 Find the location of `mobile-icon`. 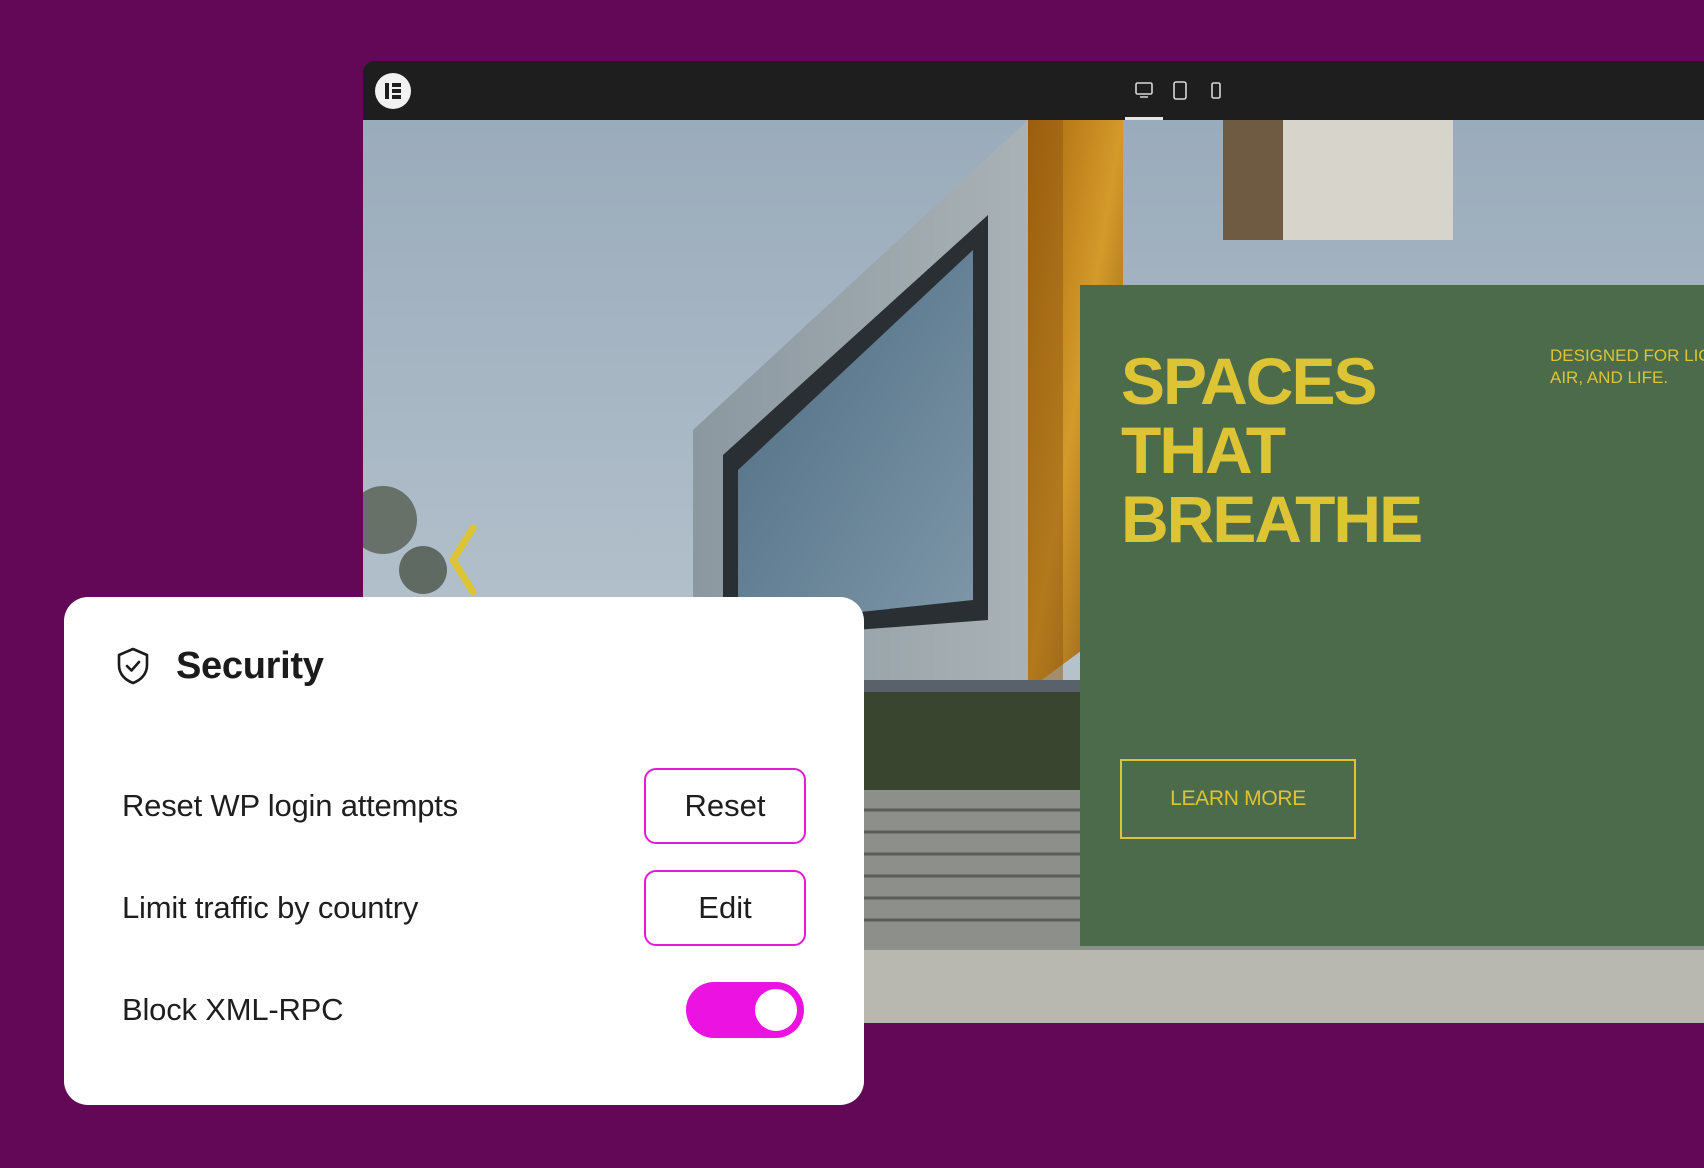

mobile-icon is located at coordinates (1216, 90).